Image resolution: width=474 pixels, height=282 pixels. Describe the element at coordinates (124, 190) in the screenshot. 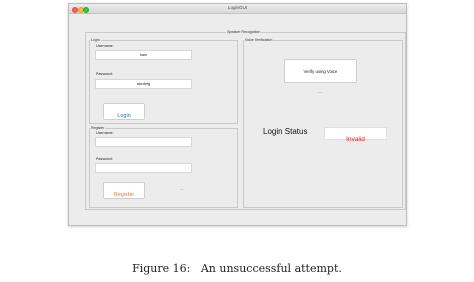

I see `register-button: Register` at that location.